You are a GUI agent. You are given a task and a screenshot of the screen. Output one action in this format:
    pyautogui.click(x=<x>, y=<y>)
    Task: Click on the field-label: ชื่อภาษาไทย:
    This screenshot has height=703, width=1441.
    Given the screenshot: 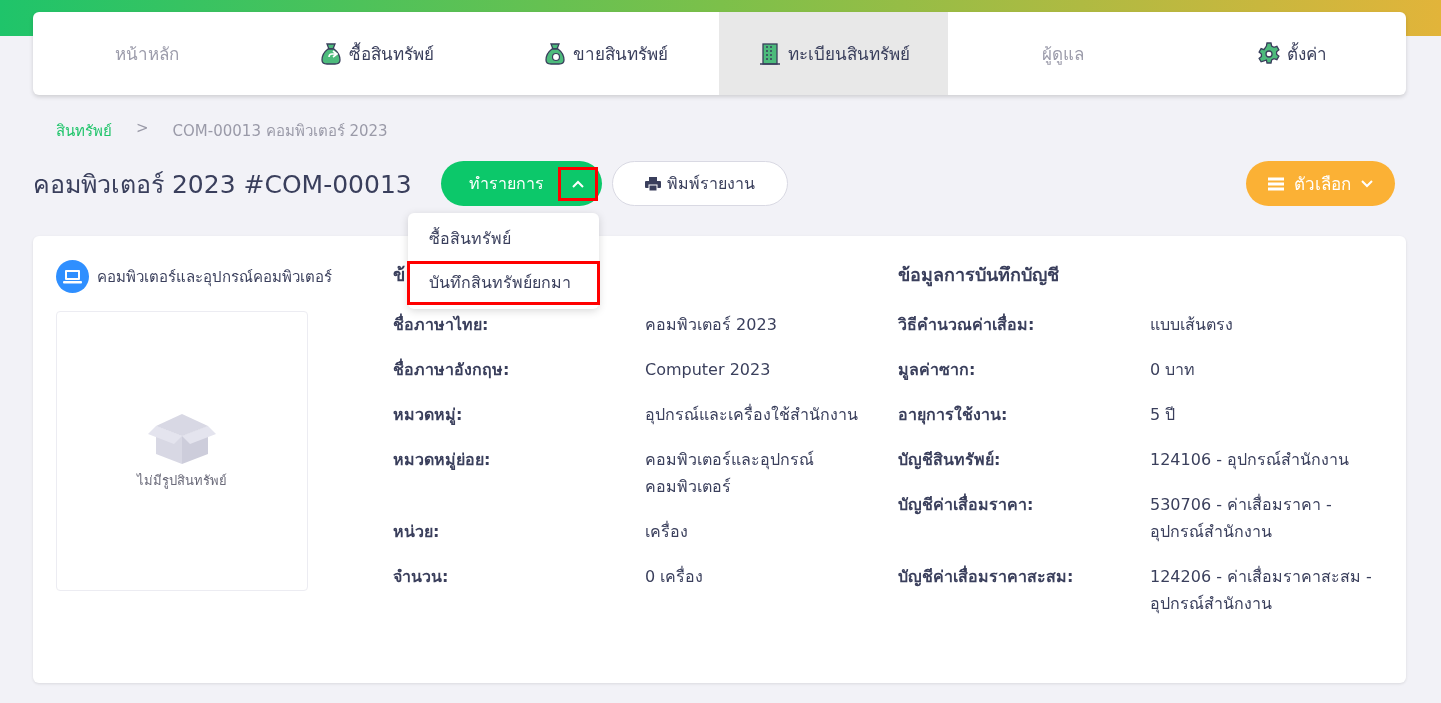 What is the action you would take?
    pyautogui.click(x=441, y=324)
    